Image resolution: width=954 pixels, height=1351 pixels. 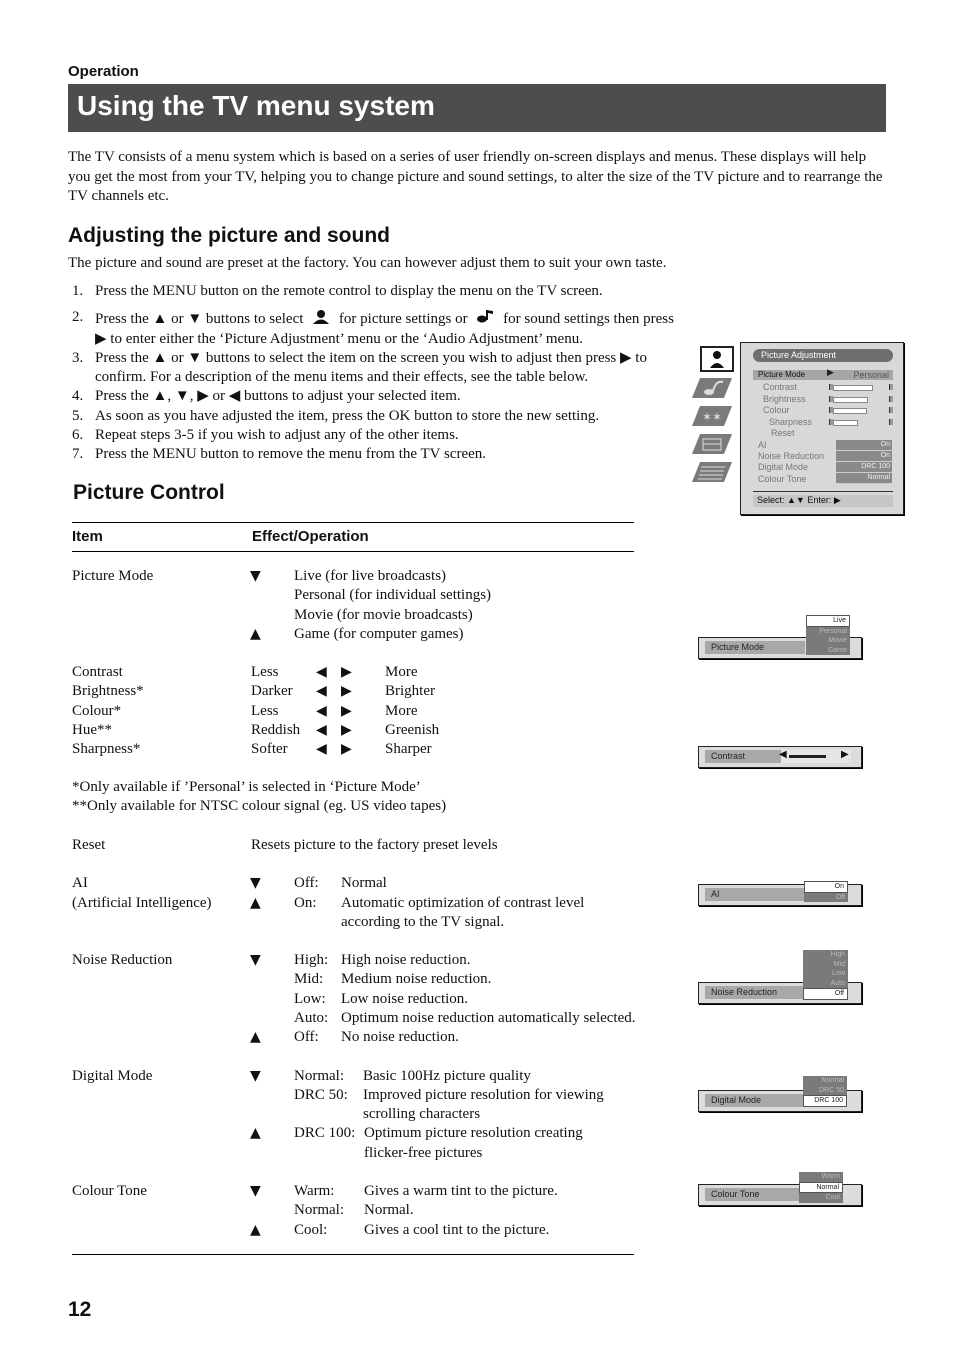 What do you see at coordinates (311, 960) in the screenshot?
I see `noise-key: High:` at bounding box center [311, 960].